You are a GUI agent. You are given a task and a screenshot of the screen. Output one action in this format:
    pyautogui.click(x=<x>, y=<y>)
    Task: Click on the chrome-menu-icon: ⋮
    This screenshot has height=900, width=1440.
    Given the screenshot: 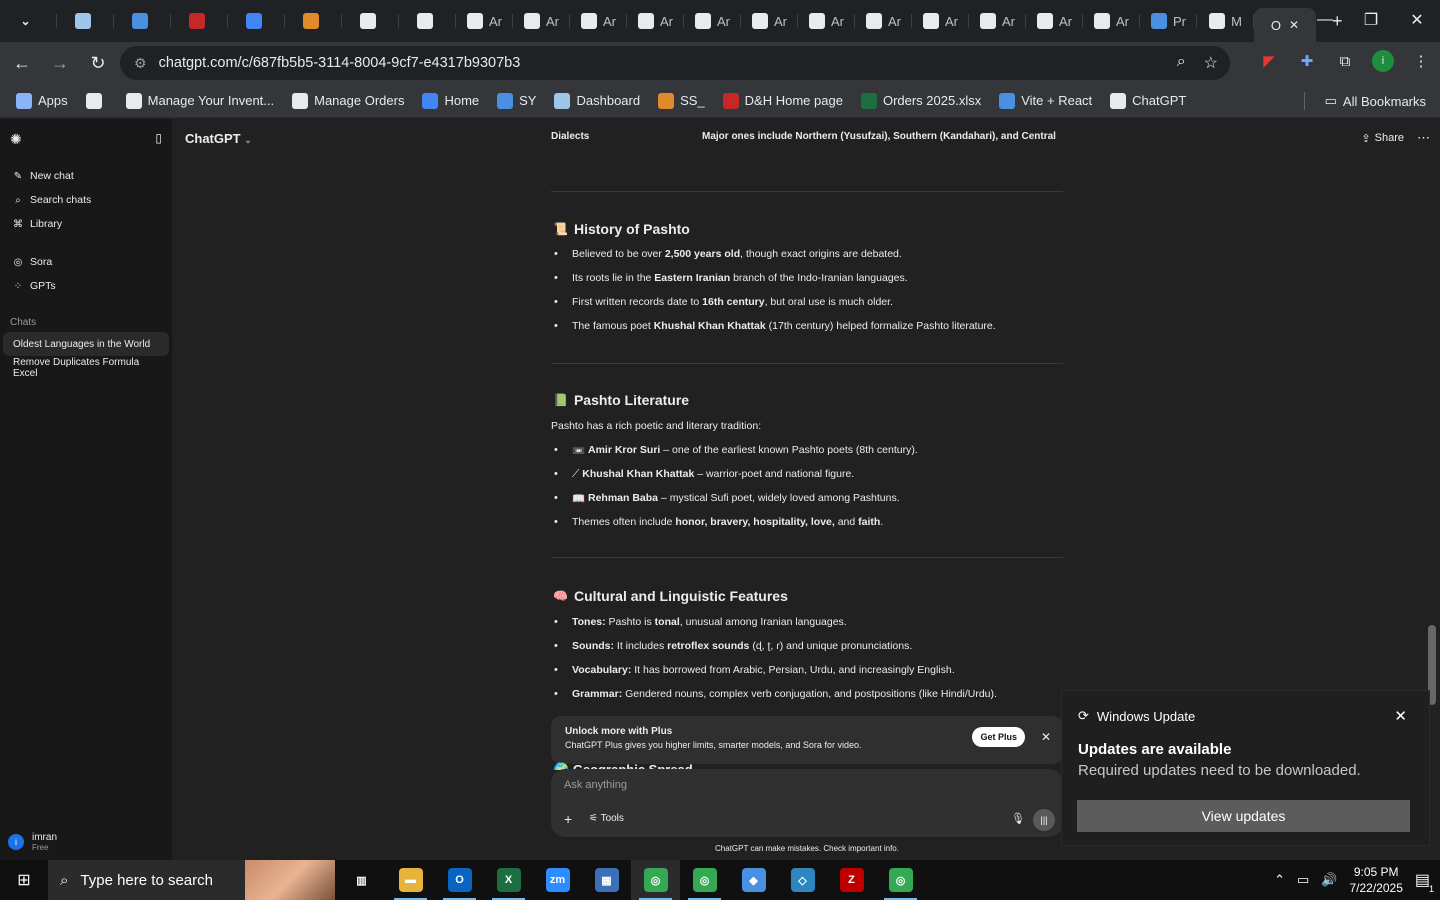 What is the action you would take?
    pyautogui.click(x=1421, y=61)
    